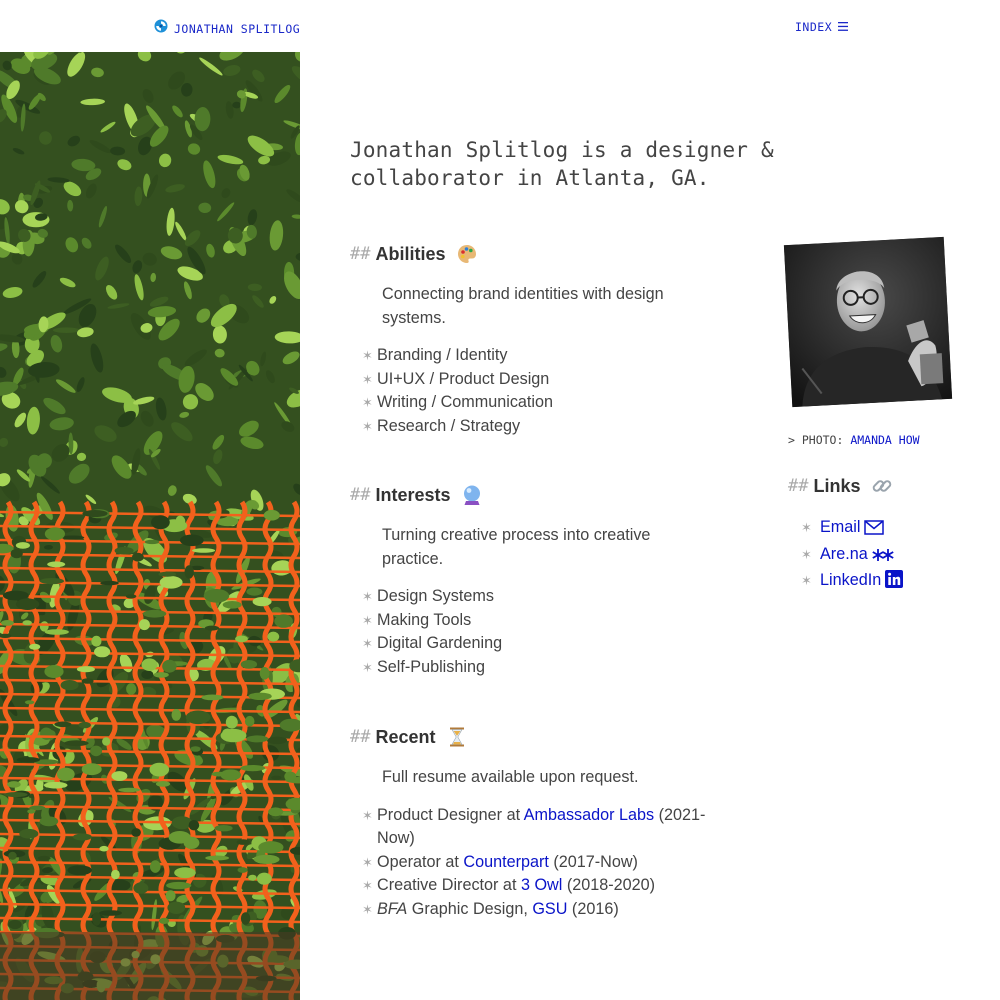  Describe the element at coordinates (589, 815) in the screenshot. I see `recent-item-org-link: Ambassador Labs` at that location.